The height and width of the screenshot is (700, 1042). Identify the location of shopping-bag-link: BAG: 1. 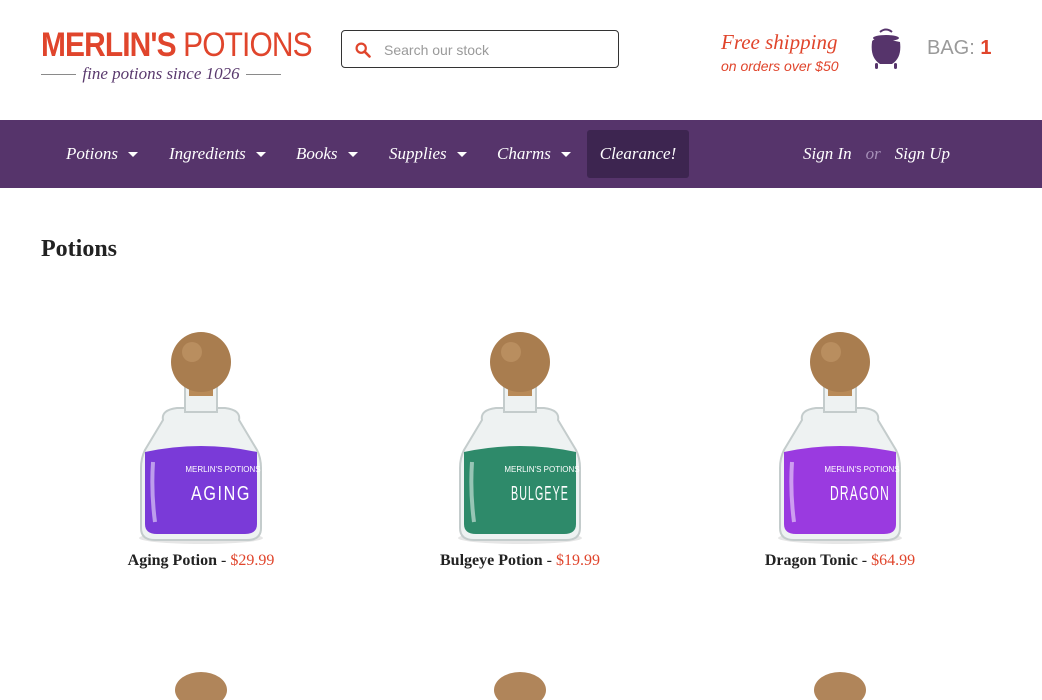
(959, 48).